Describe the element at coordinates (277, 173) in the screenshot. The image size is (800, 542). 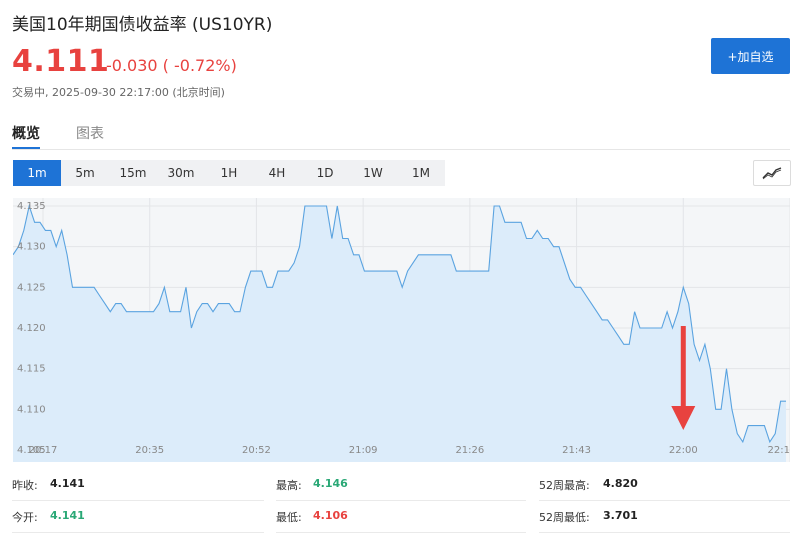
I see `interval-4h: 4H` at that location.